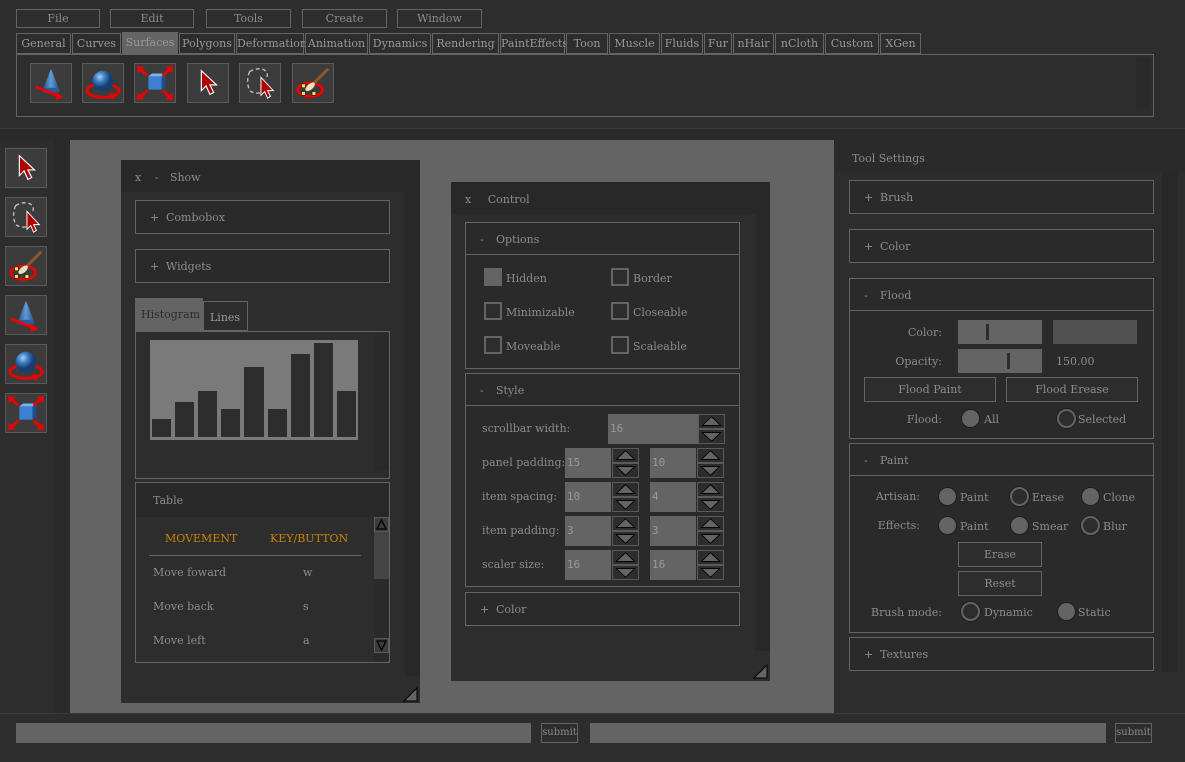  I want to click on tool-settings-scrollbar, so click(1169, 422).